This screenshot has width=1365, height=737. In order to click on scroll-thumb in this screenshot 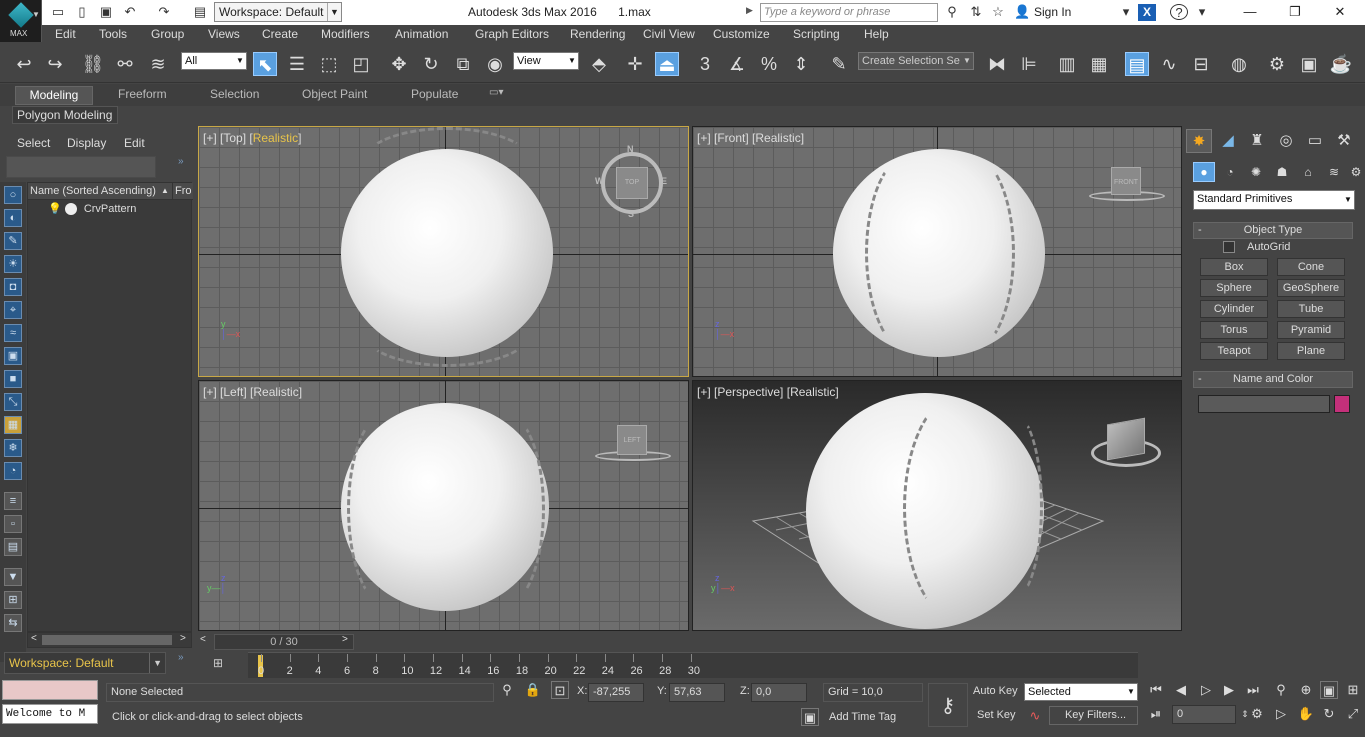, I will do `click(107, 640)`.